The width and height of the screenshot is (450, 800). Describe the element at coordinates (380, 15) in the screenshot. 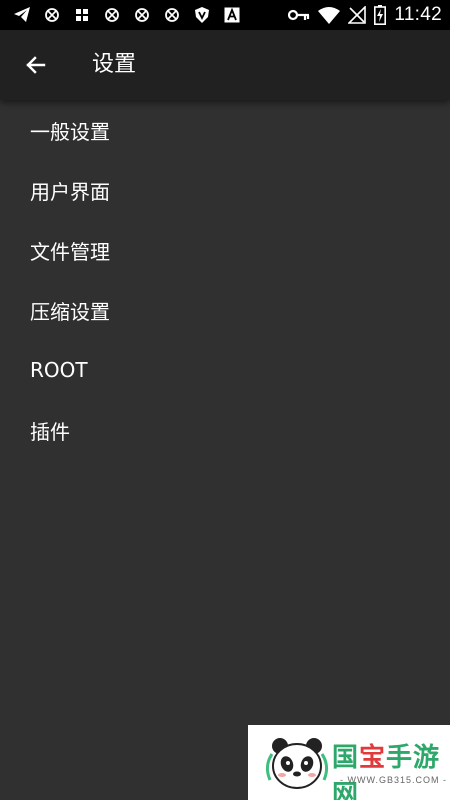

I see `battery-charging-icon` at that location.